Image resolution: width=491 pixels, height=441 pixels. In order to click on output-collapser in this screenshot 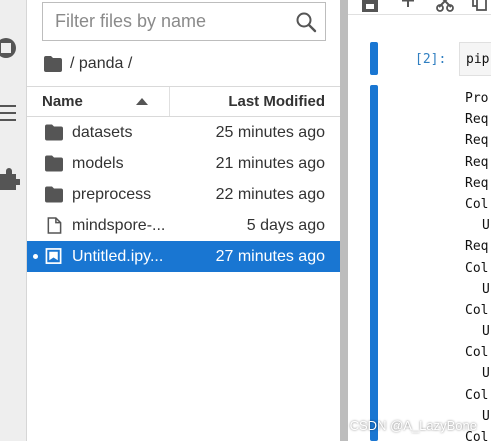, I will do `click(374, 263)`.